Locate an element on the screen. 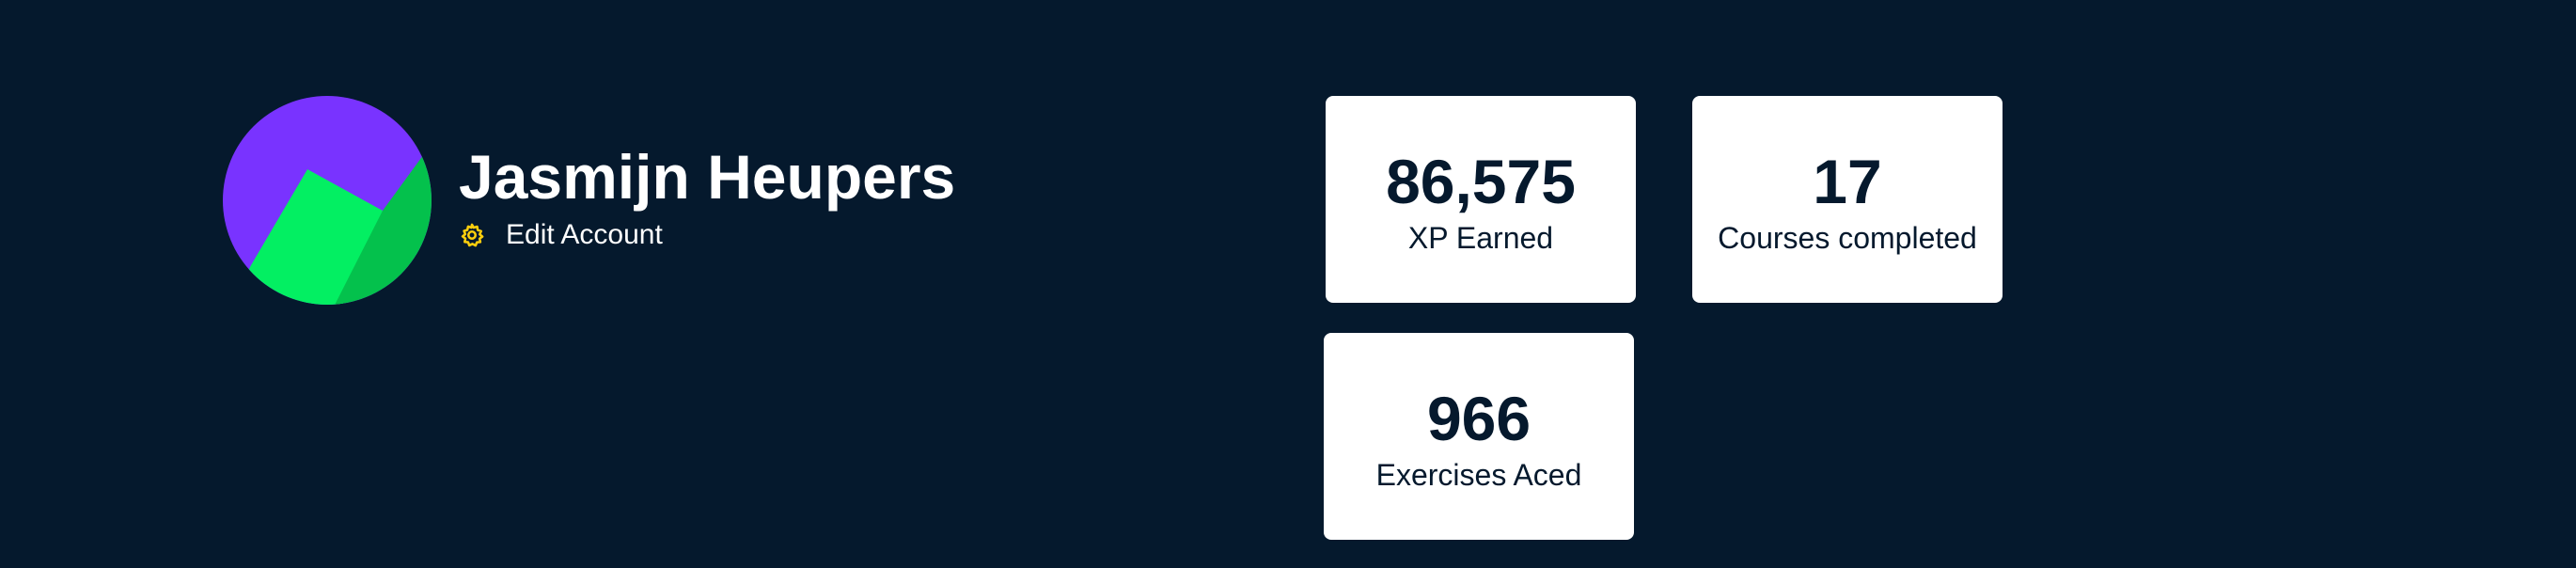  avatar-geometric-icon is located at coordinates (328, 200).